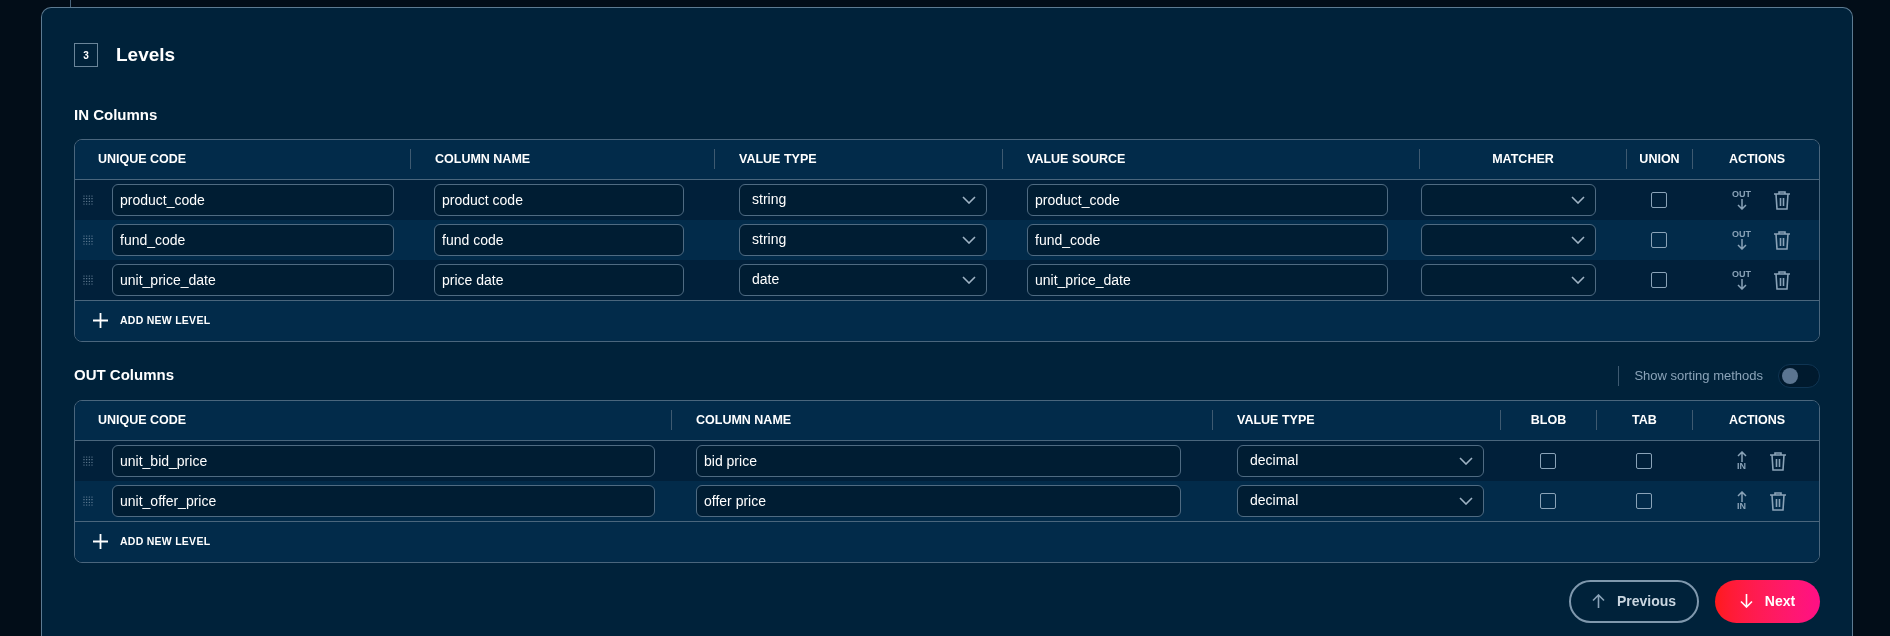 This screenshot has width=1890, height=636. What do you see at coordinates (1767, 601) in the screenshot?
I see `next-button: Next` at bounding box center [1767, 601].